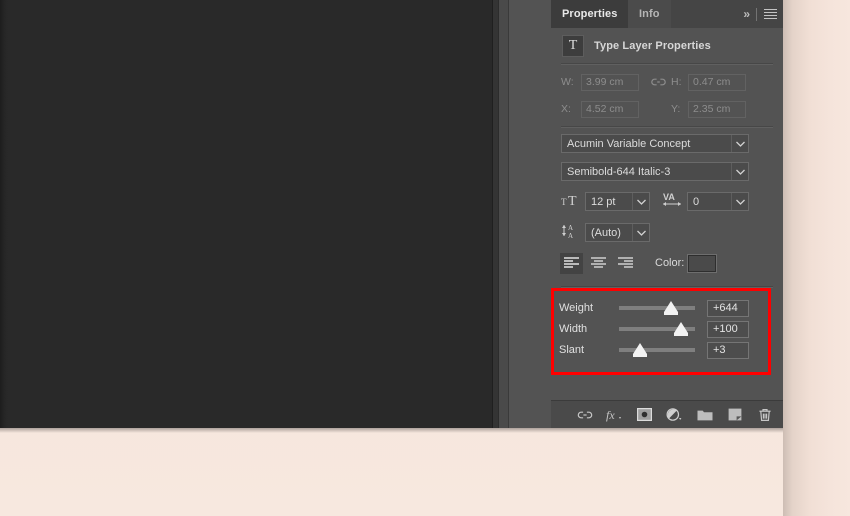 The image size is (850, 516). I want to click on height-field: 0.47 cm, so click(717, 82).